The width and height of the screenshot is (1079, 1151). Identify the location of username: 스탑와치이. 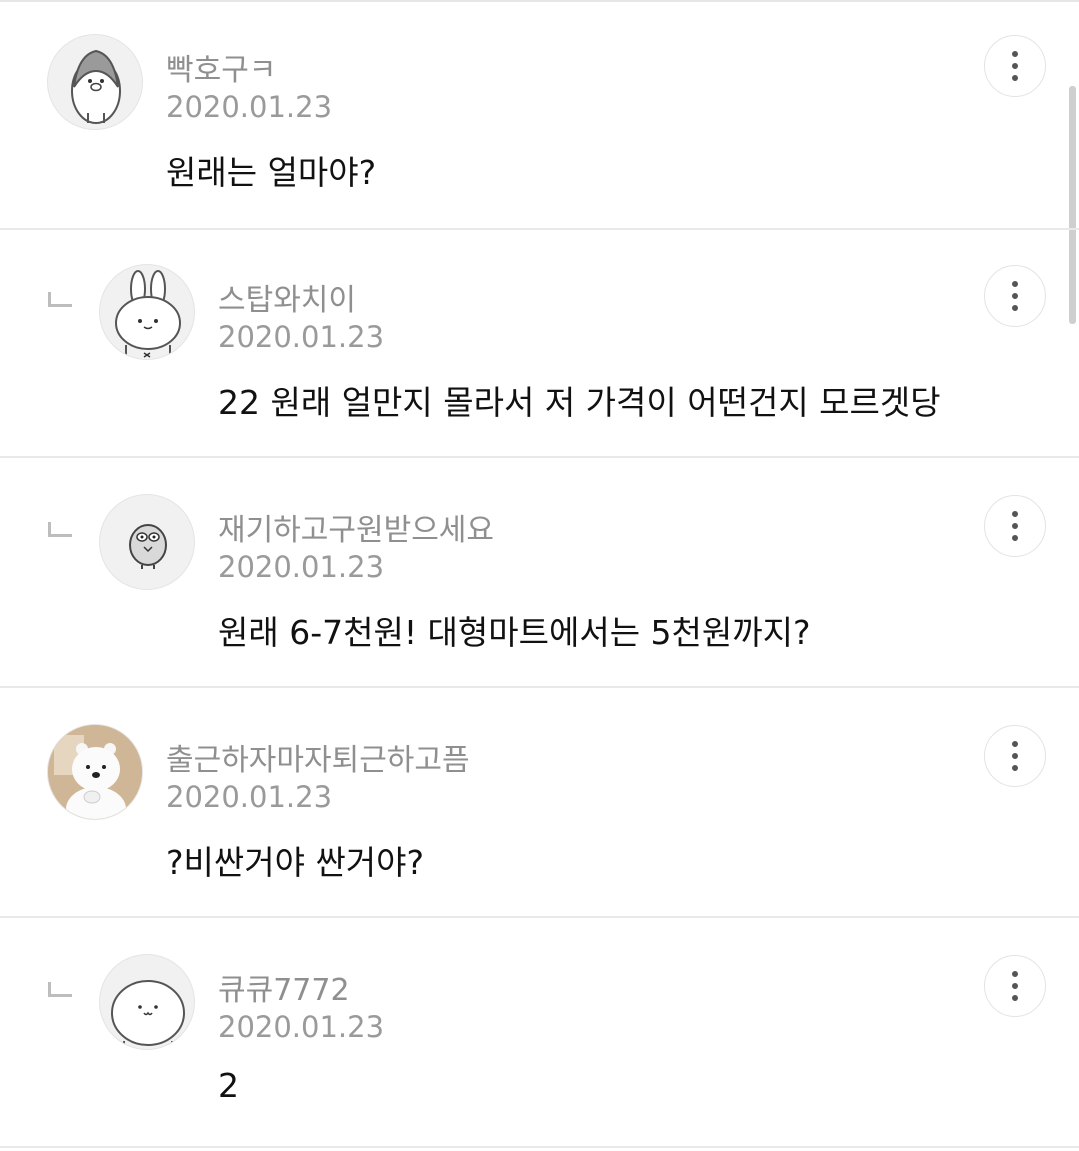
(287, 297).